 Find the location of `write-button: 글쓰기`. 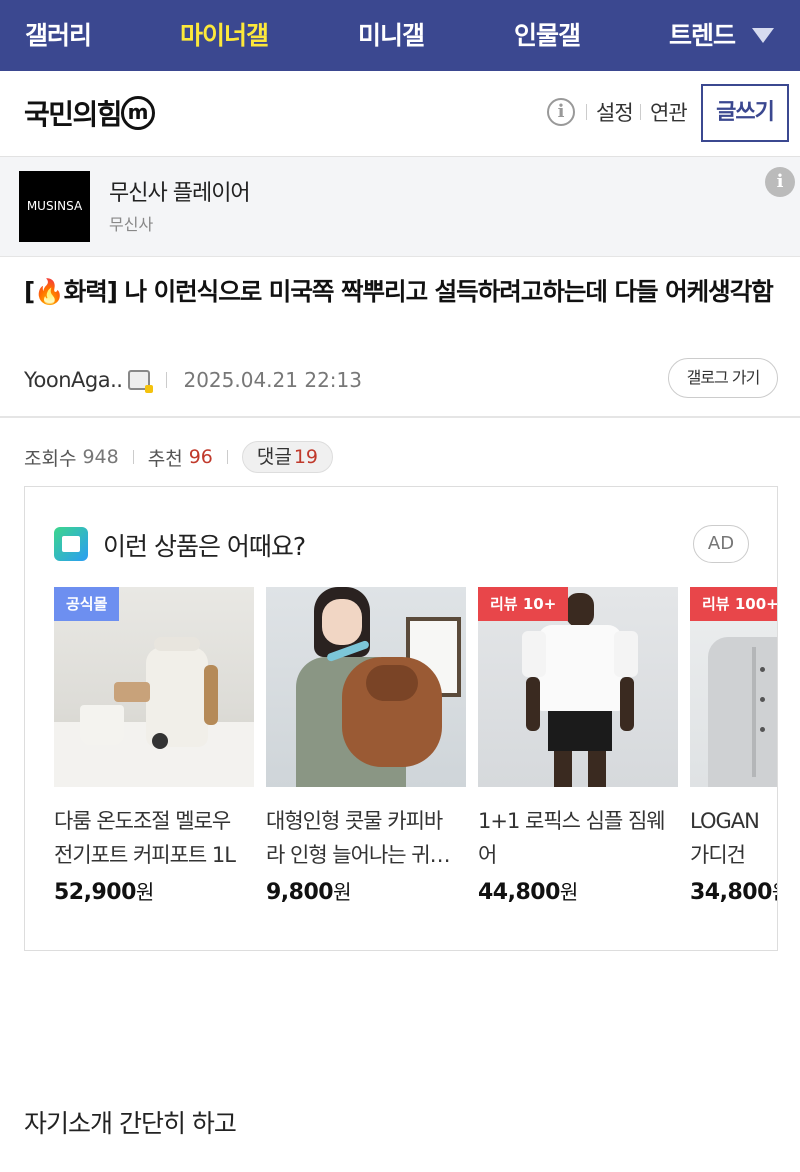

write-button: 글쓰기 is located at coordinates (745, 113).